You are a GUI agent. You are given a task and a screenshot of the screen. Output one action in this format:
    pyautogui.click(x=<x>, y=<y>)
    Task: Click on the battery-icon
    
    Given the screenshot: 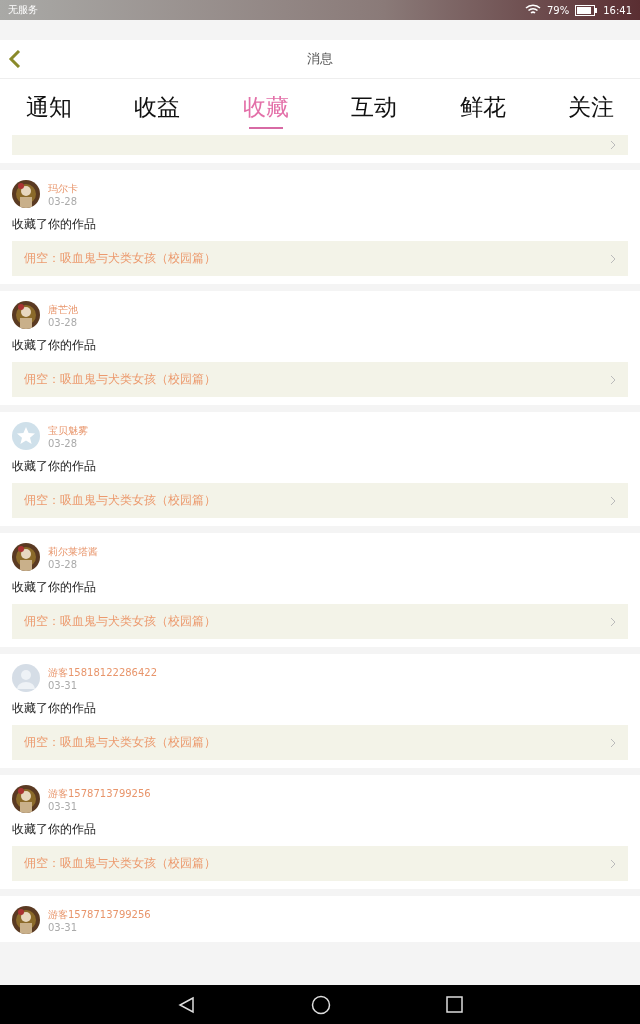 What is the action you would take?
    pyautogui.click(x=586, y=10)
    